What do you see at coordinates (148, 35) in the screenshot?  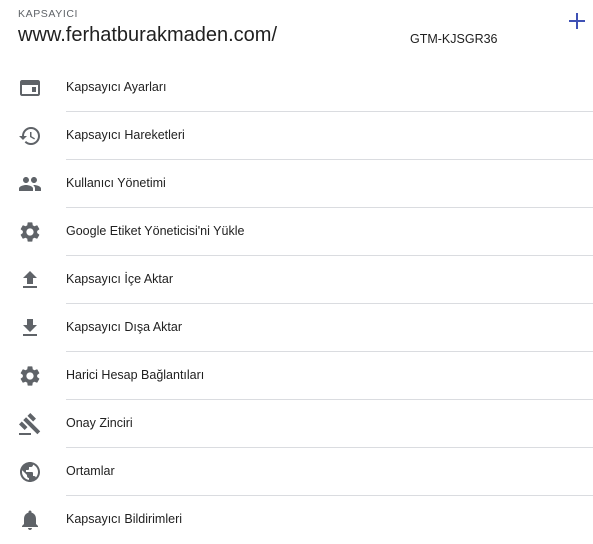 I see `container-name: www.ferhatburakmaden.com/` at bounding box center [148, 35].